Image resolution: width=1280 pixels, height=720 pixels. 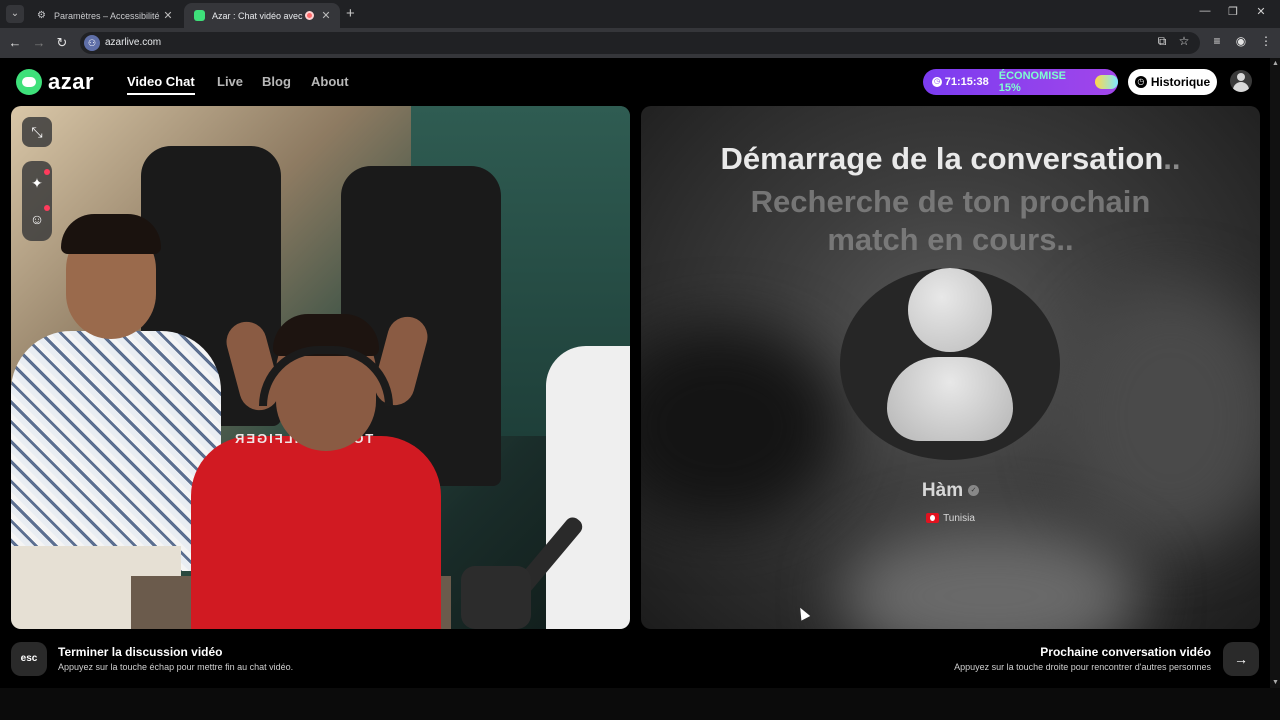 What do you see at coordinates (62, 43) in the screenshot?
I see `reload-icon: ↻` at bounding box center [62, 43].